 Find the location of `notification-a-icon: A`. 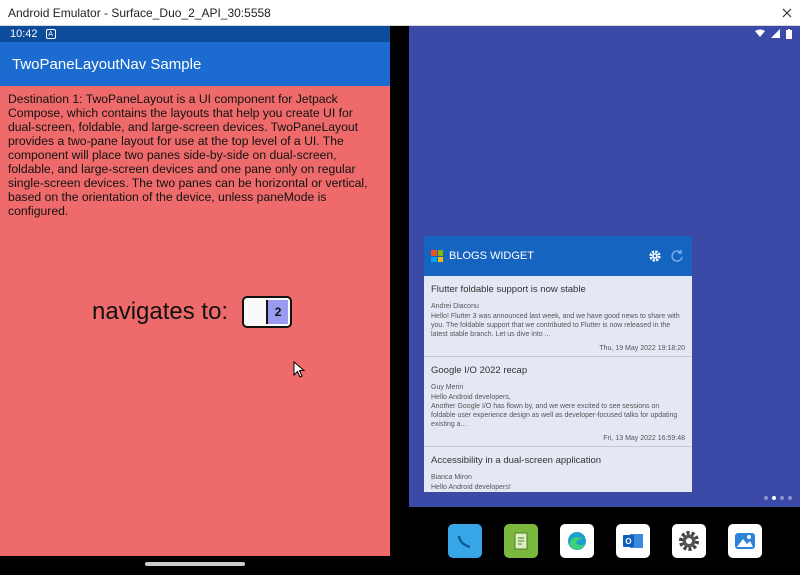

notification-a-icon: A is located at coordinates (50, 34).